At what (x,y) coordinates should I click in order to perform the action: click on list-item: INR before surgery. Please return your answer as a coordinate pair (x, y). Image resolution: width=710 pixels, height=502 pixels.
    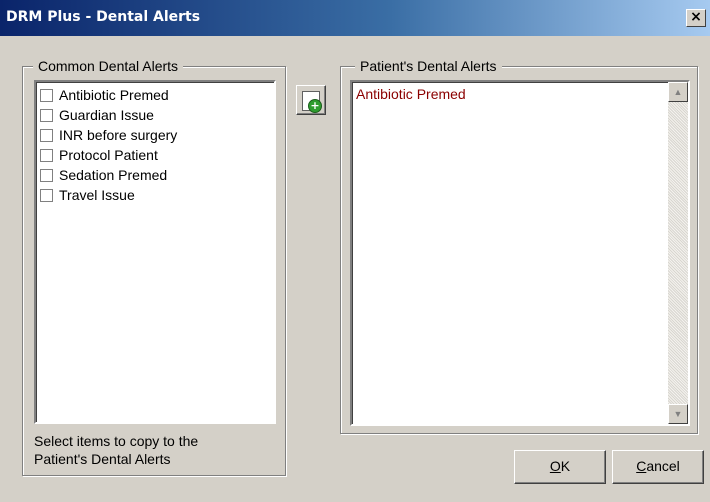
    Looking at the image, I should click on (108, 135).